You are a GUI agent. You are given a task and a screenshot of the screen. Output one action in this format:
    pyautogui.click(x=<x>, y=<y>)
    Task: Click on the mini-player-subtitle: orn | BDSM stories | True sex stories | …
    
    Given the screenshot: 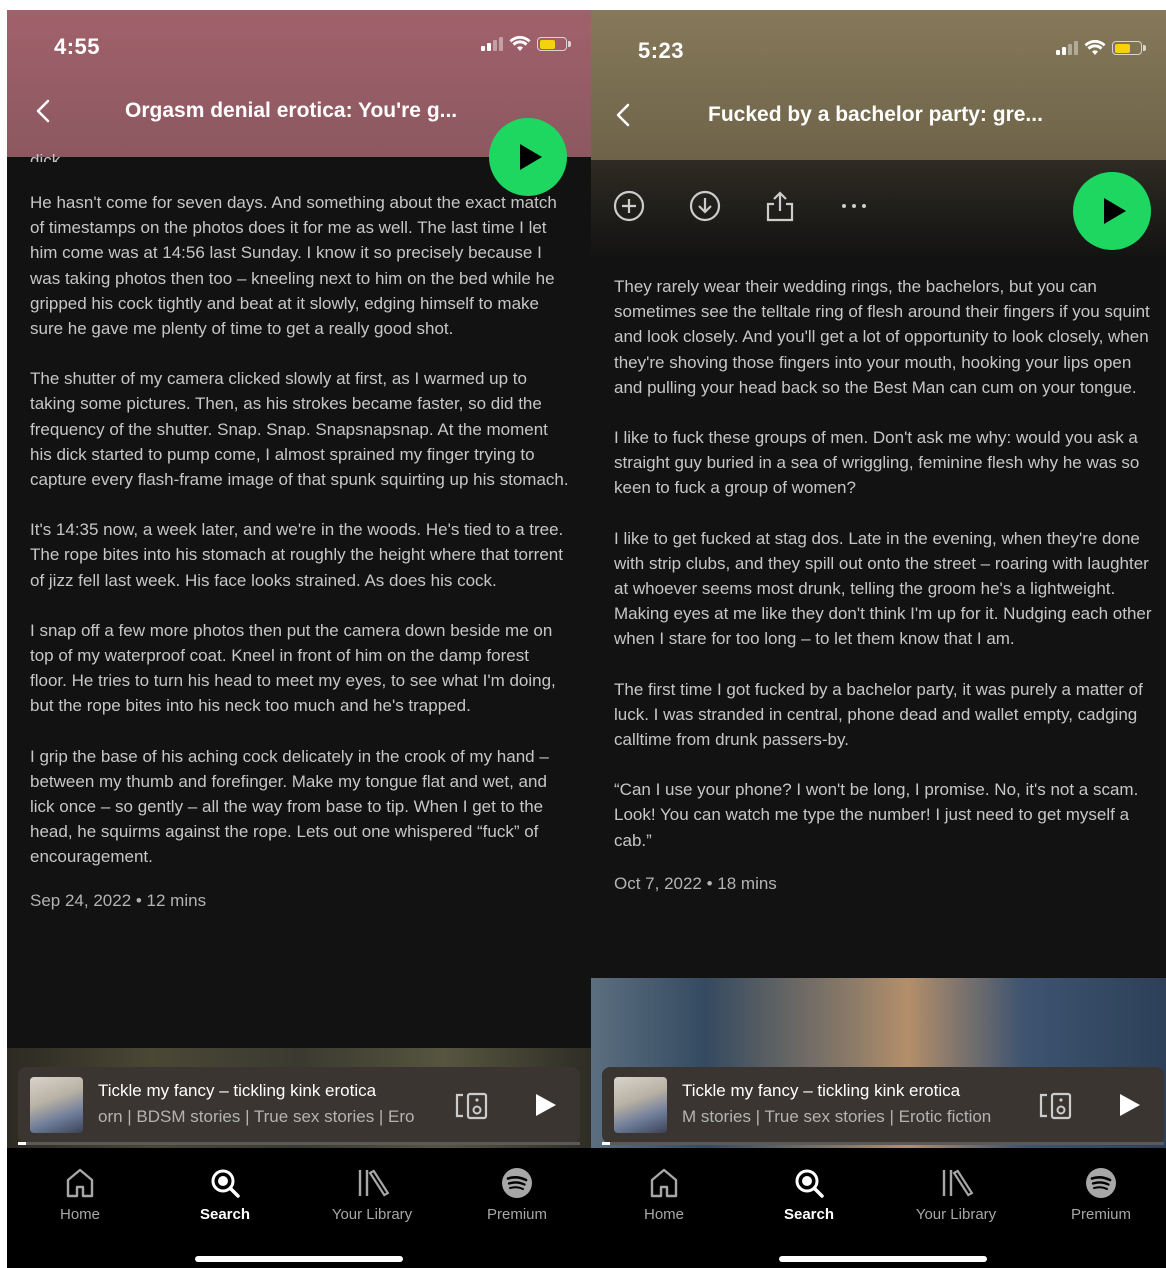 What is the action you would take?
    pyautogui.click(x=256, y=1116)
    